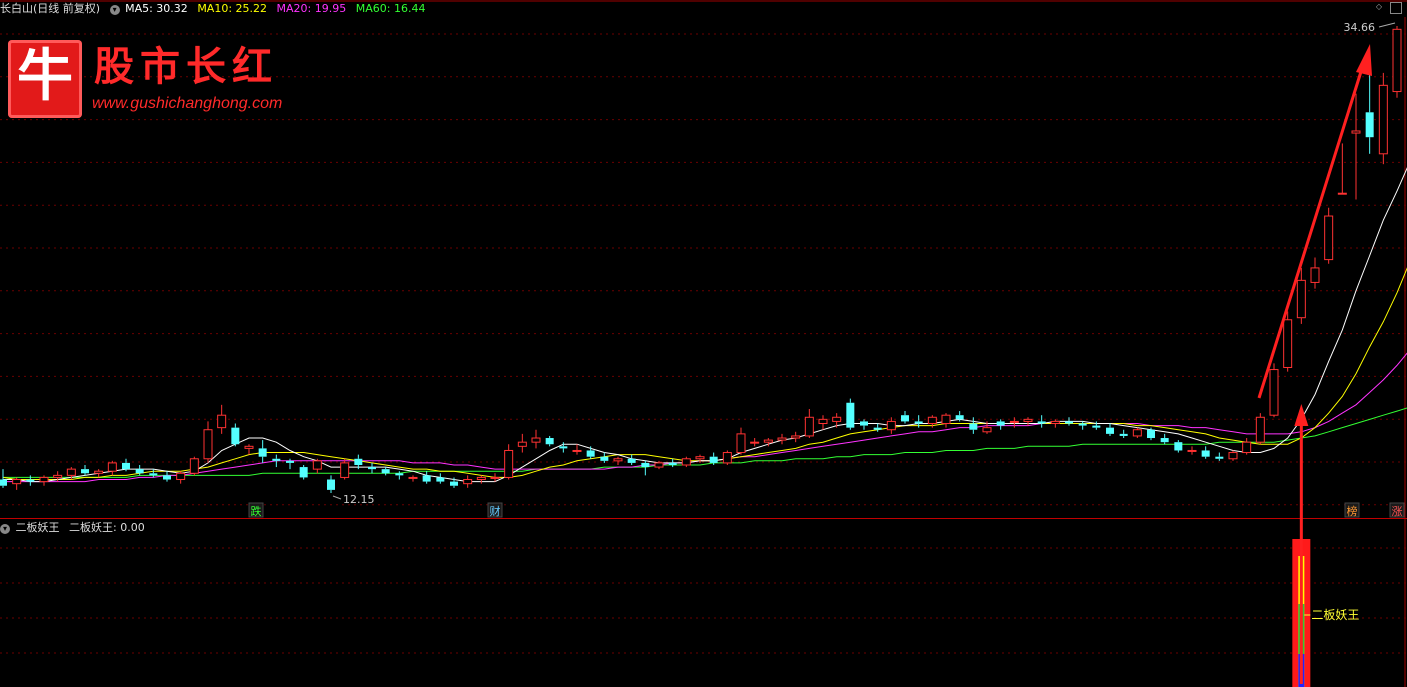  Describe the element at coordinates (1387, 25) in the screenshot. I see `high-pointer` at that location.